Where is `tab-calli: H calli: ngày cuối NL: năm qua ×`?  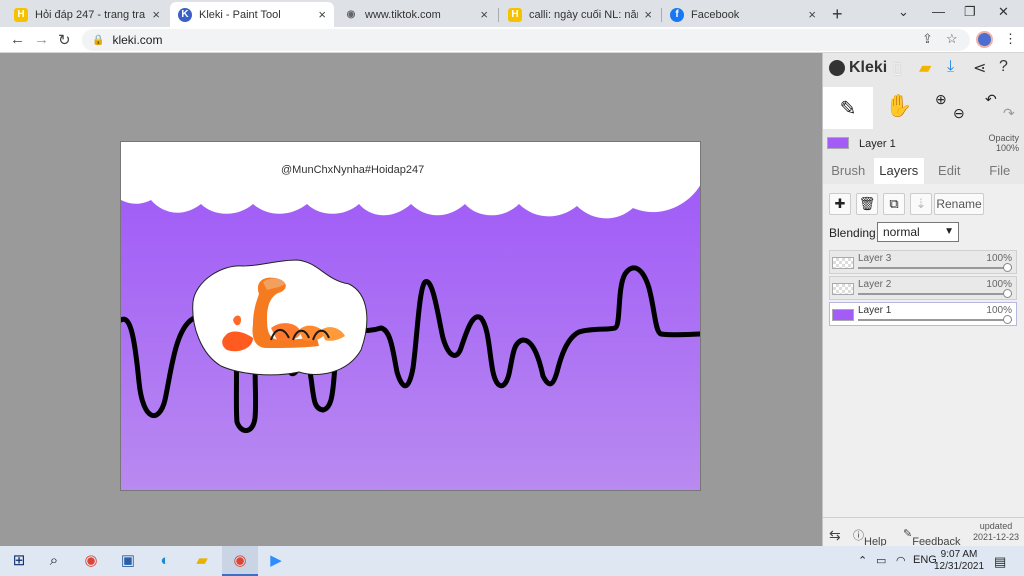 tab-calli: H calli: ngày cuối NL: năm qua × is located at coordinates (580, 14).